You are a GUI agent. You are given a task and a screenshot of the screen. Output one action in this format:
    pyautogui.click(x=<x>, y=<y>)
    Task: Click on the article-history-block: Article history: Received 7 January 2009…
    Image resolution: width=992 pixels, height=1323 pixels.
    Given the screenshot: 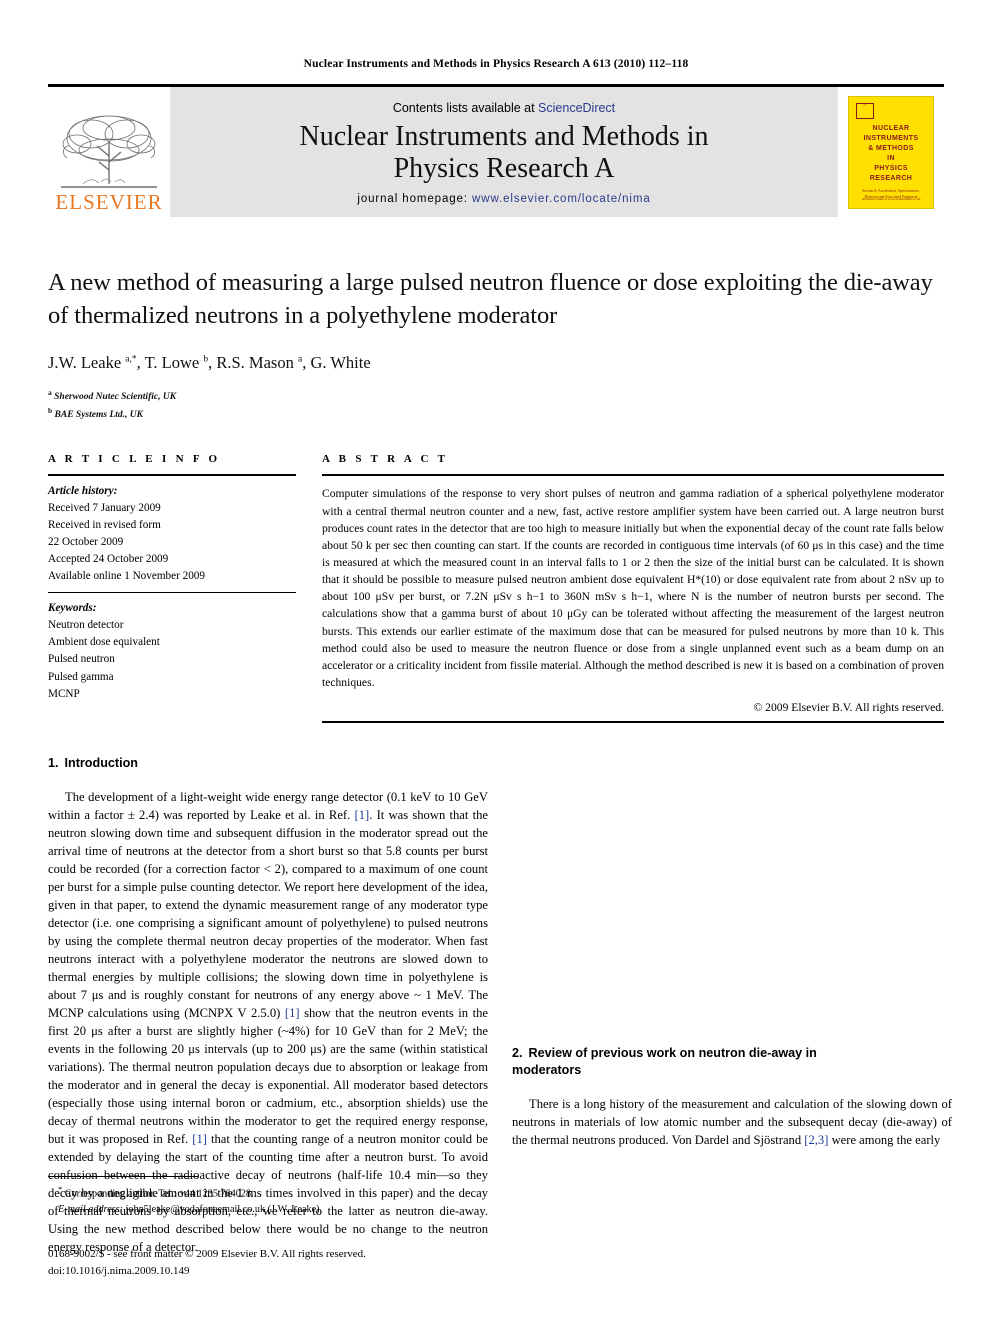 What is the action you would take?
    pyautogui.click(x=172, y=534)
    